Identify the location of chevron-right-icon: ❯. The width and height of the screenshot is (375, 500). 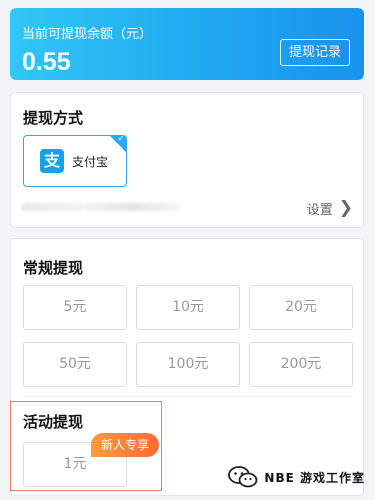
(345, 208).